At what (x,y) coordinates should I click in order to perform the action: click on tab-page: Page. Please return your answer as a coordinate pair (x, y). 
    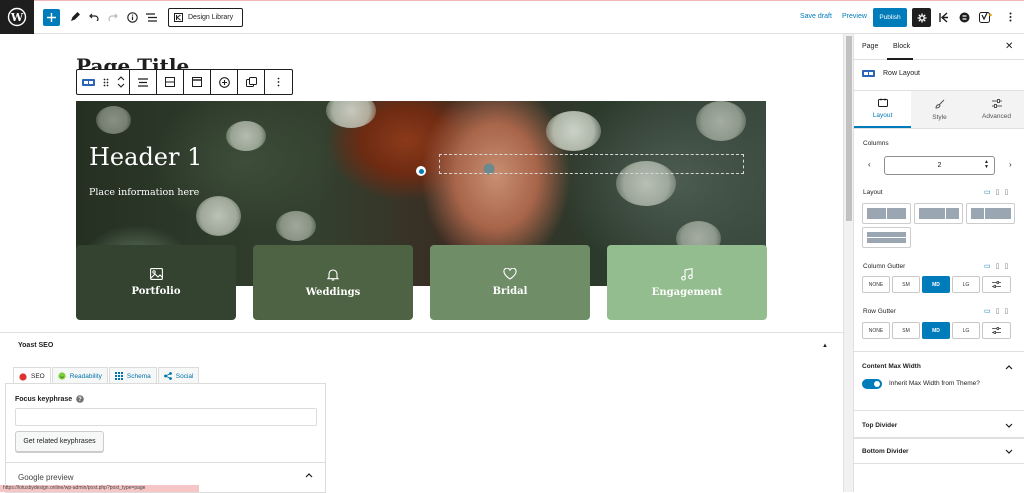
    Looking at the image, I should click on (870, 46).